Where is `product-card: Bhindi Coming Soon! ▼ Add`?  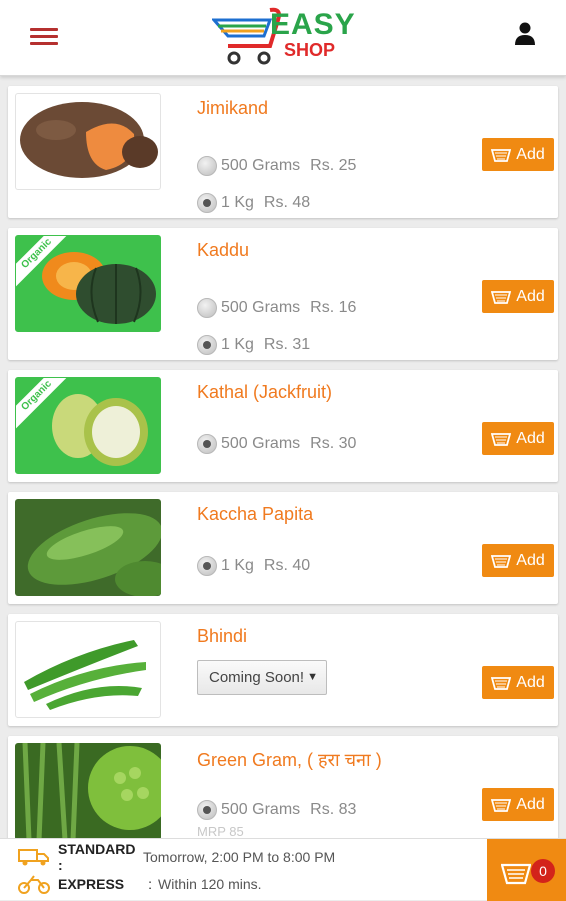 product-card: Bhindi Coming Soon! ▼ Add is located at coordinates (283, 670).